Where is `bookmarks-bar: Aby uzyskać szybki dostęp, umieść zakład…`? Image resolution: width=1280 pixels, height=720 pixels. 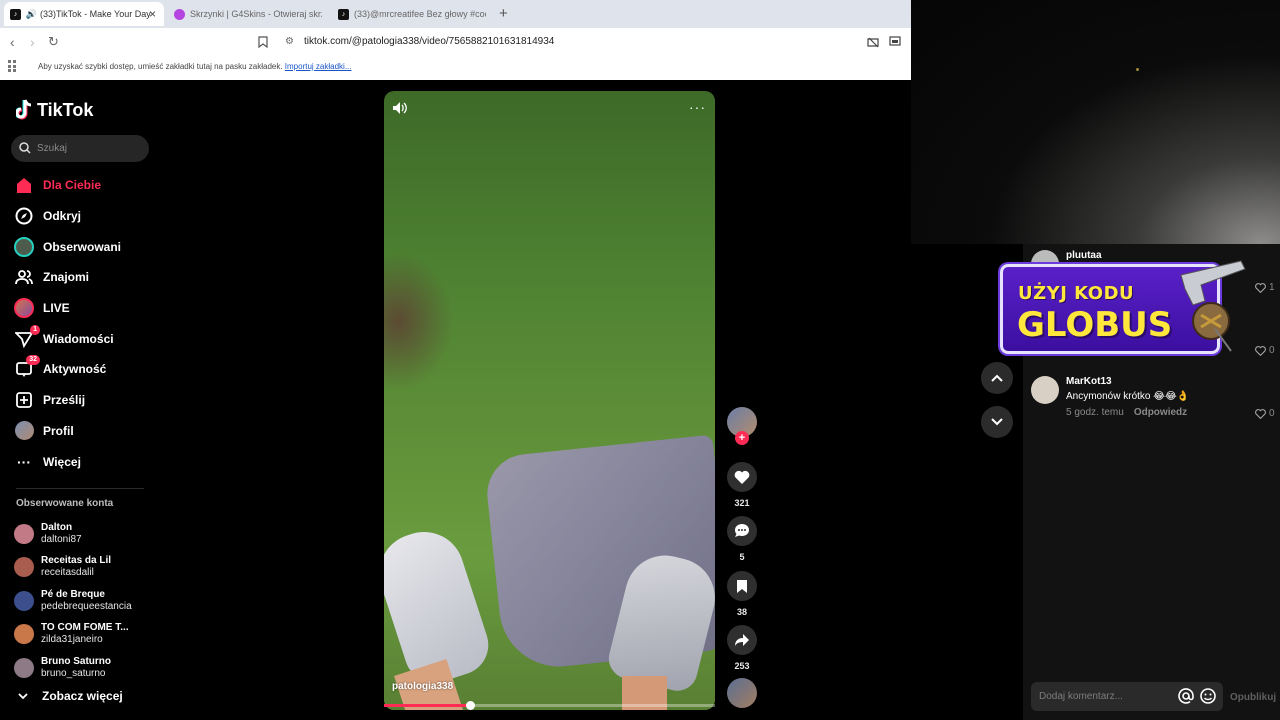
bookmarks-bar: Aby uzyskać szybki dostęp, umieść zakład… is located at coordinates (455, 68).